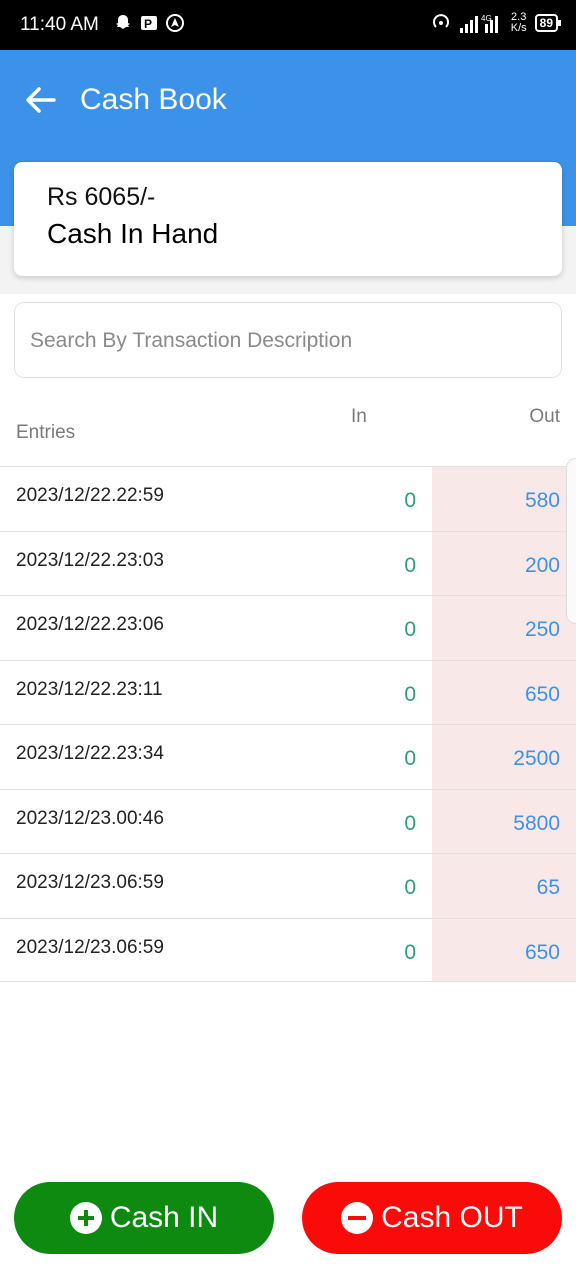 This screenshot has width=576, height=1280. I want to click on arrow-left-icon, so click(40, 100).